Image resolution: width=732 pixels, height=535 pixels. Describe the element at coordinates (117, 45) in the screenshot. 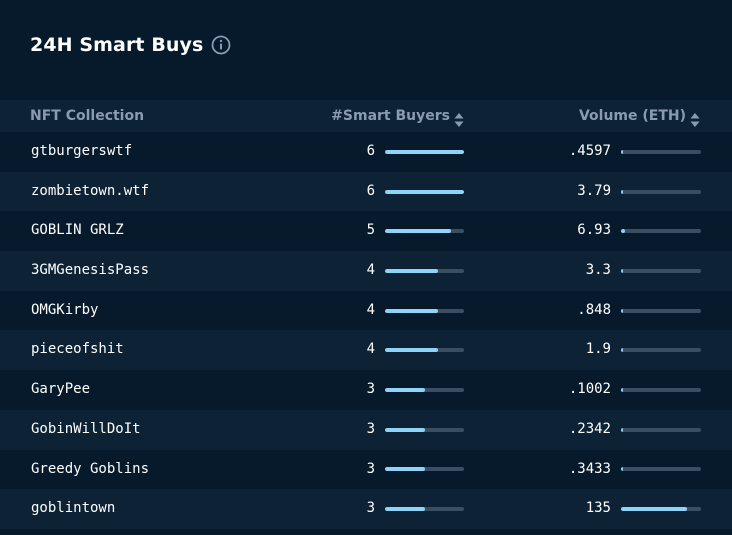

I see `card-title: 24H Smart Buys` at that location.